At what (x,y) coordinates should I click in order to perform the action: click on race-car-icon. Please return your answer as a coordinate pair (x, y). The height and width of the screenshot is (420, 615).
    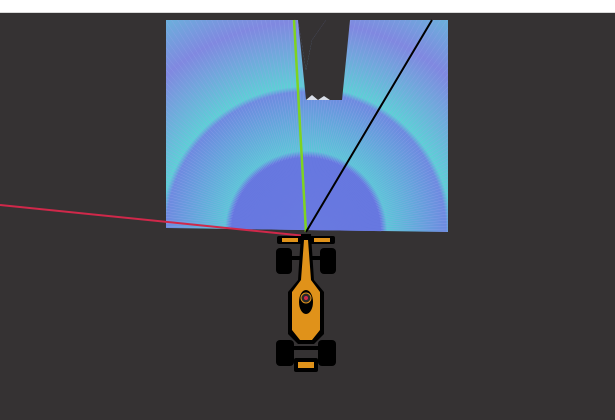
    Looking at the image, I should click on (306, 303).